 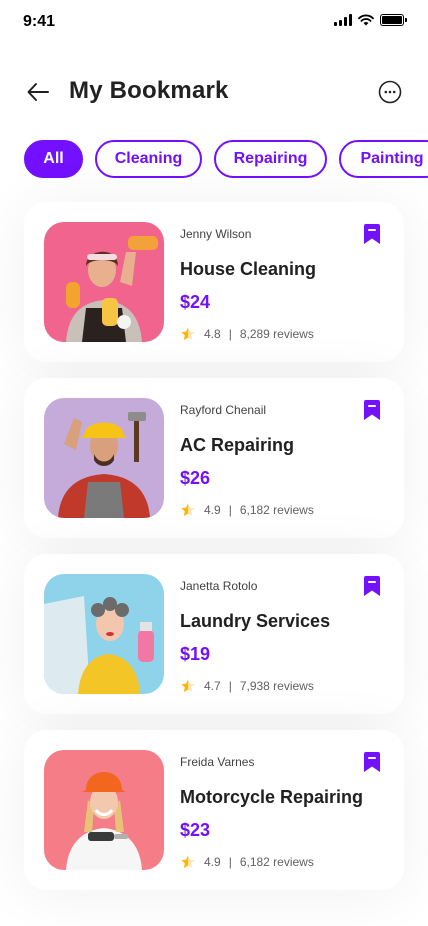 What do you see at coordinates (237, 445) in the screenshot?
I see `service-title: AC Repairing` at bounding box center [237, 445].